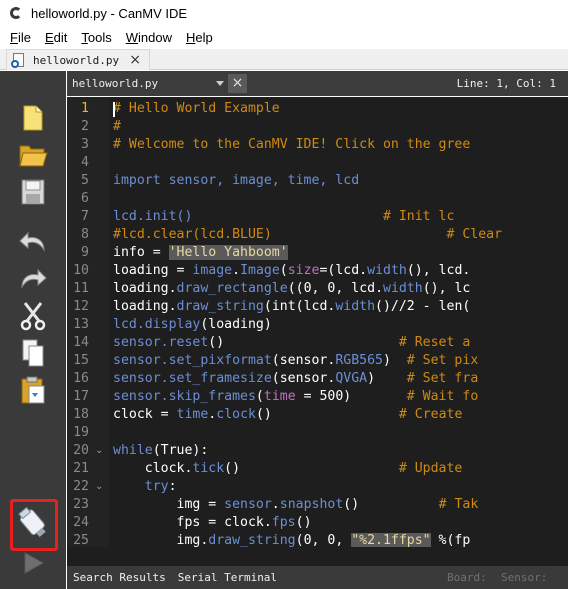 The height and width of the screenshot is (589, 568). I want to click on status-bar: Search Results Serial Terminal Board, so click(317, 577).